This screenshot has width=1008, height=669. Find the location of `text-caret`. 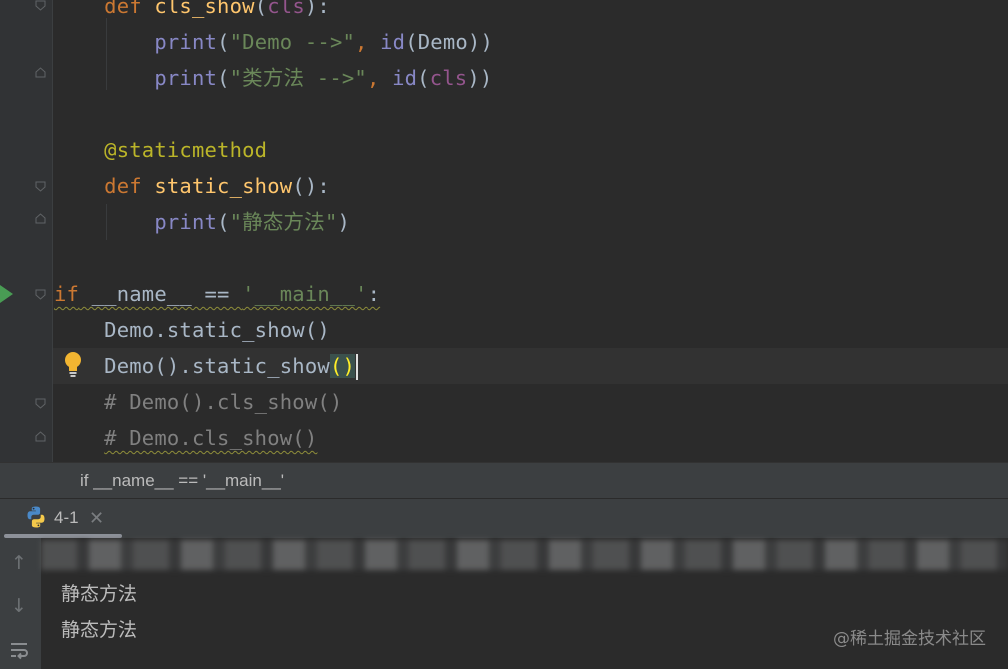

text-caret is located at coordinates (357, 367).